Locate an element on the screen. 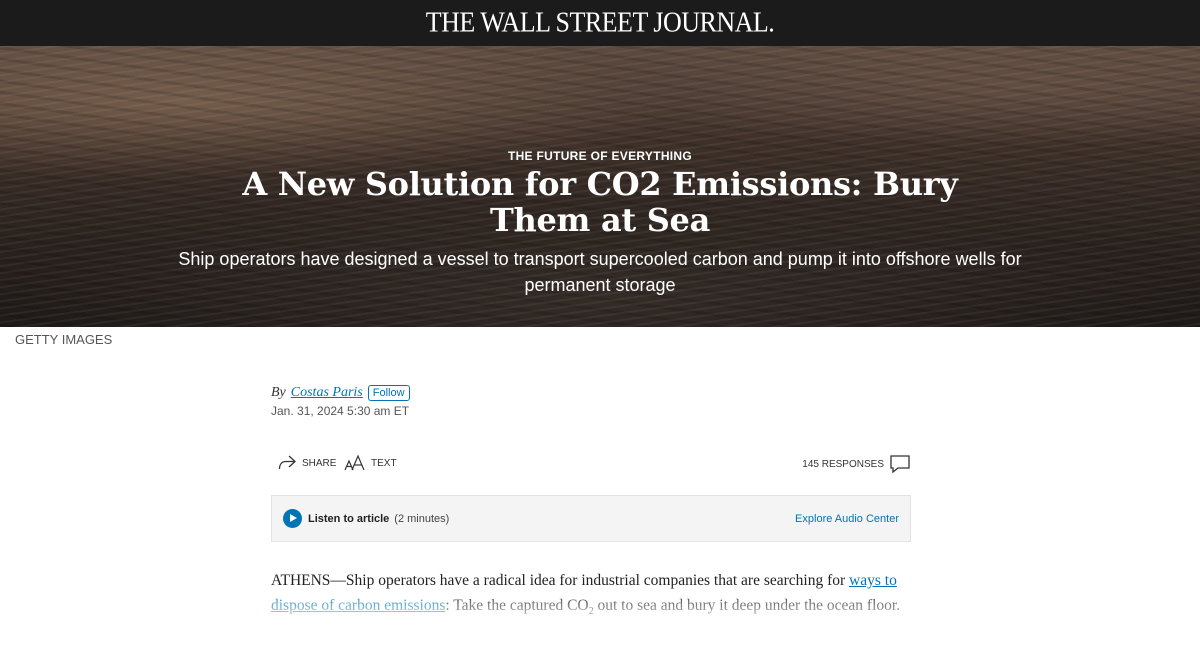 The height and width of the screenshot is (656, 1200). share-label: SHARE is located at coordinates (319, 463).